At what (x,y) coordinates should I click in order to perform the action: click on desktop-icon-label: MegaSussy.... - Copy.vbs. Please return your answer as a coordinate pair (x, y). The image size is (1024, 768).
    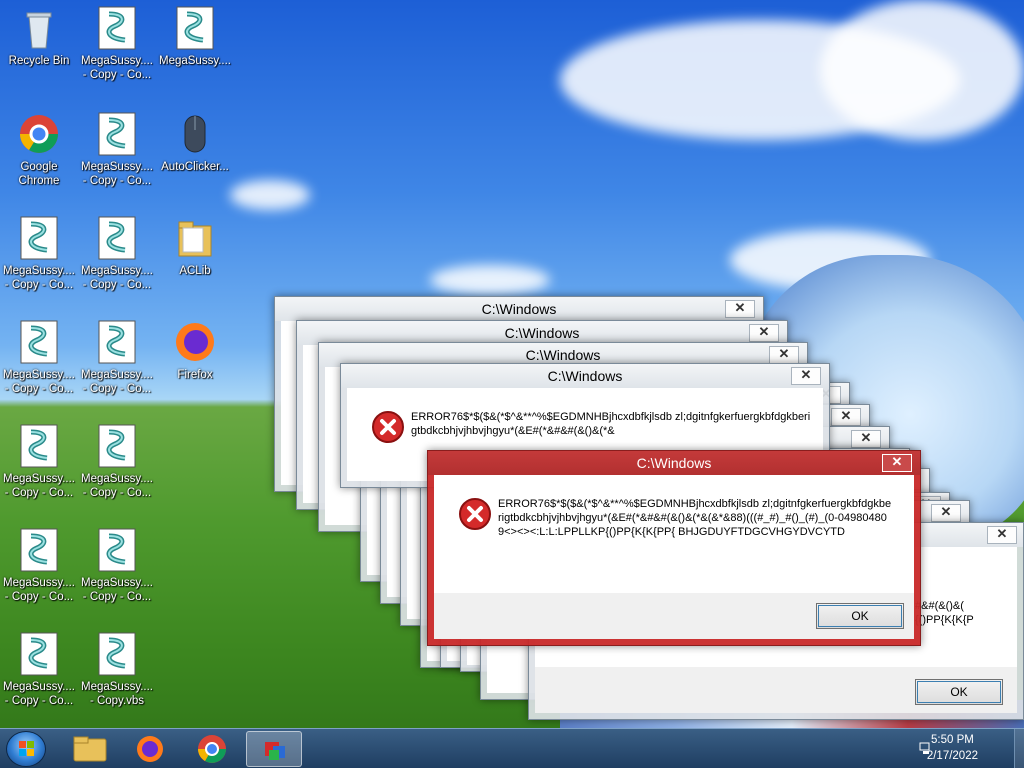
    Looking at the image, I should click on (116, 694).